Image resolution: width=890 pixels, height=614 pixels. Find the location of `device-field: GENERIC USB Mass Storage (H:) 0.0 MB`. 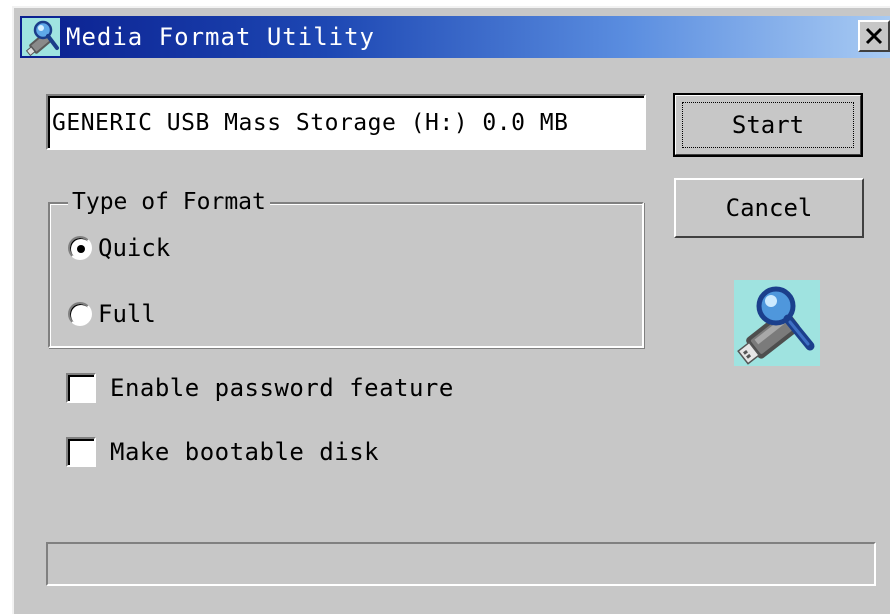

device-field: GENERIC USB Mass Storage (H:) 0.0 MB is located at coordinates (346, 122).